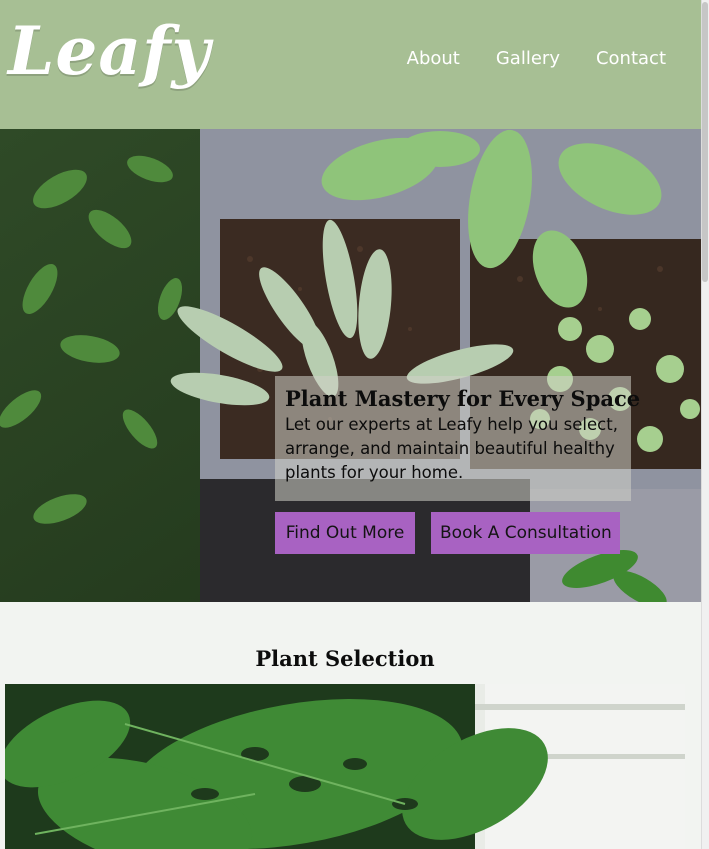 Image resolution: width=709 pixels, height=849 pixels. What do you see at coordinates (705, 424) in the screenshot?
I see `page-scrollbar` at bounding box center [705, 424].